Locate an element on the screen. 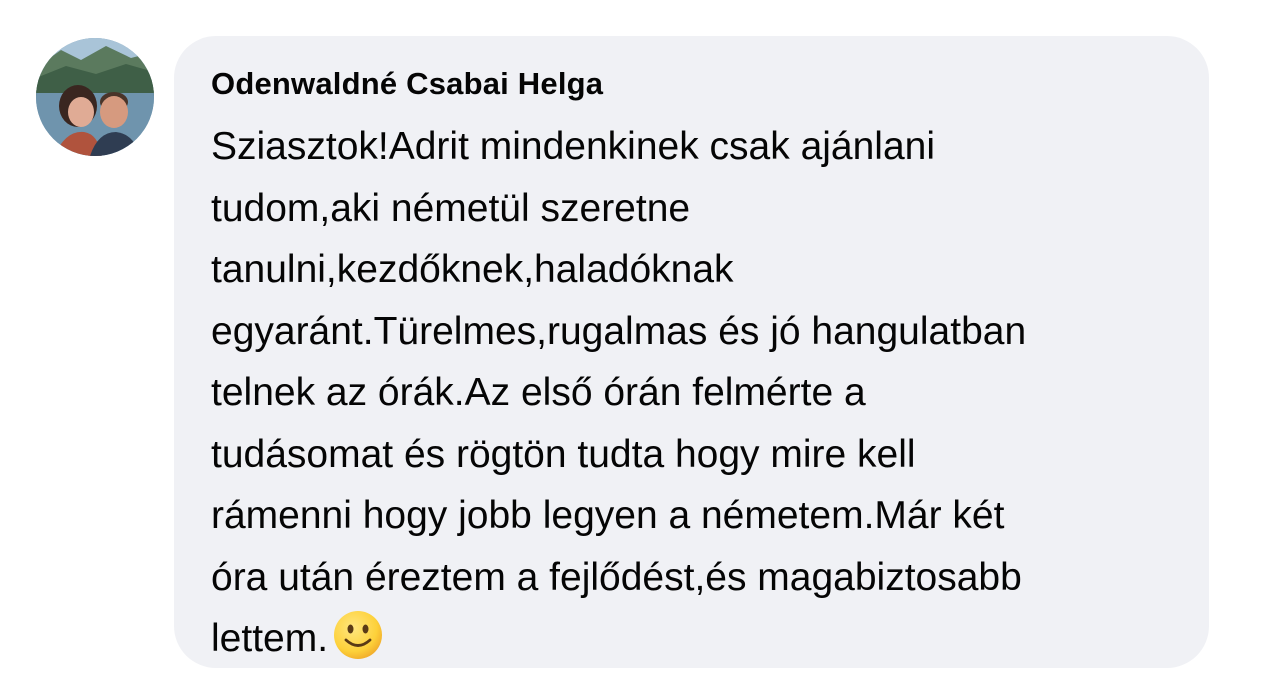 This screenshot has height=687, width=1283. comment-line-last: lettem. is located at coordinates (706, 639).